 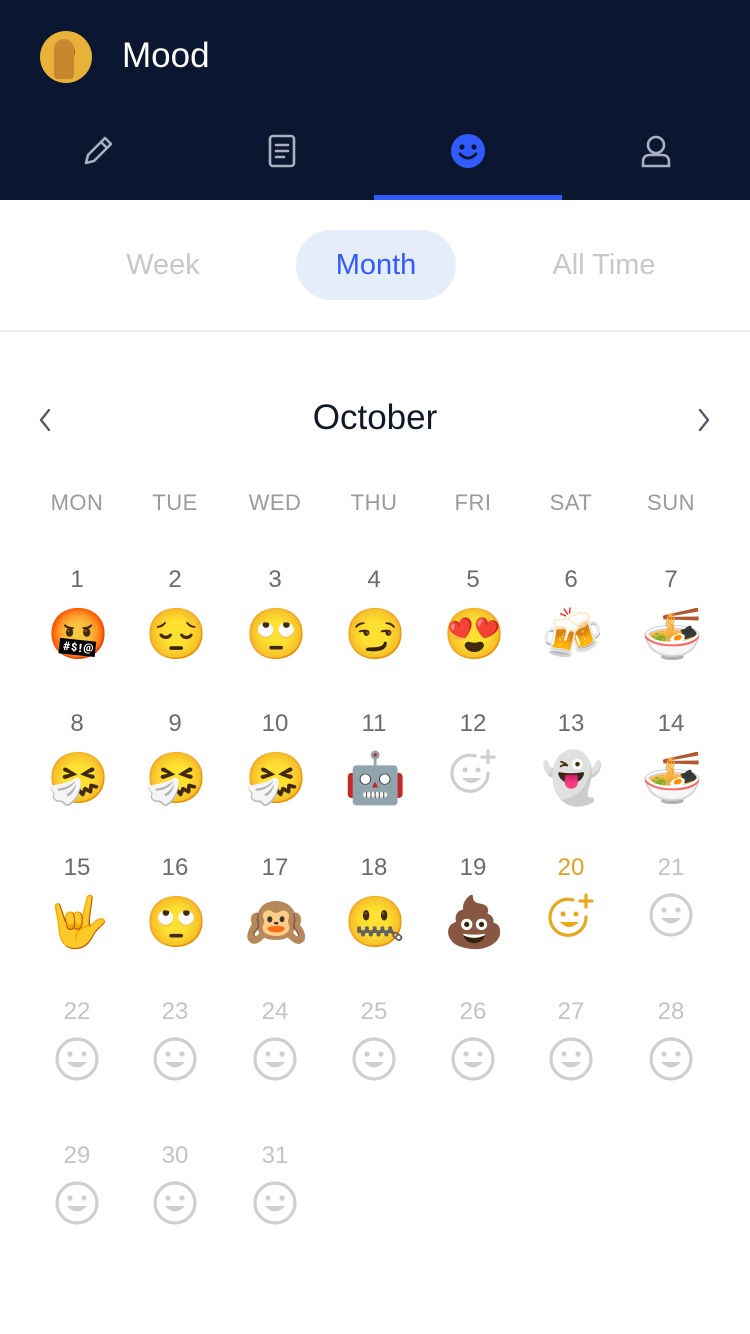 I want to click on calendar-day: 25, so click(x=374, y=1058).